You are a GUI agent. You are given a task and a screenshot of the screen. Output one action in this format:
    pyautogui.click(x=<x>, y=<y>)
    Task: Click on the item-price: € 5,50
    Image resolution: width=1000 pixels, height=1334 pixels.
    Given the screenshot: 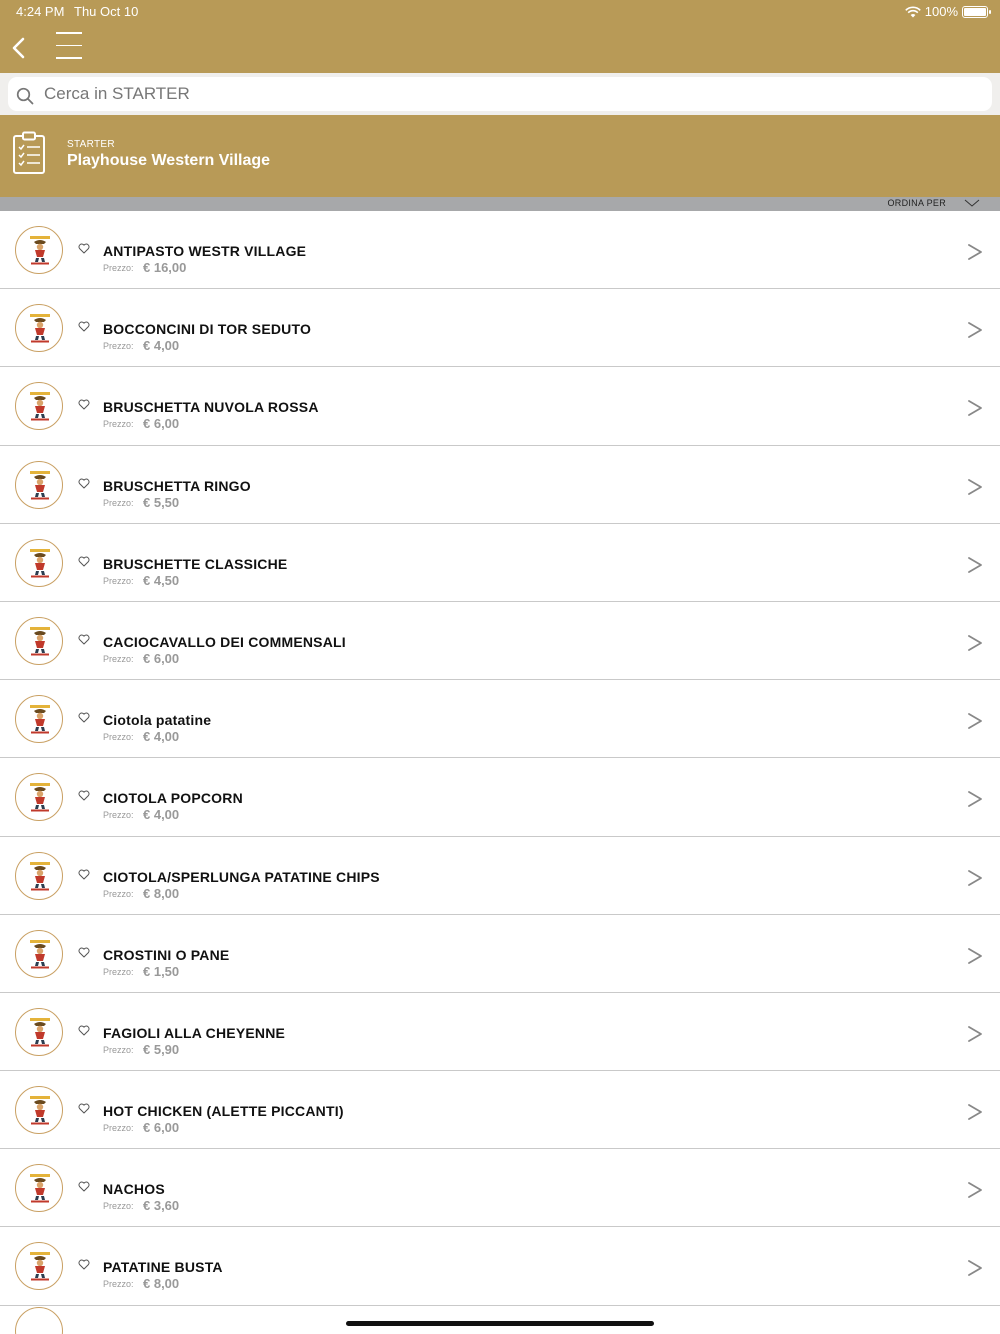 What is the action you would take?
    pyautogui.click(x=161, y=502)
    